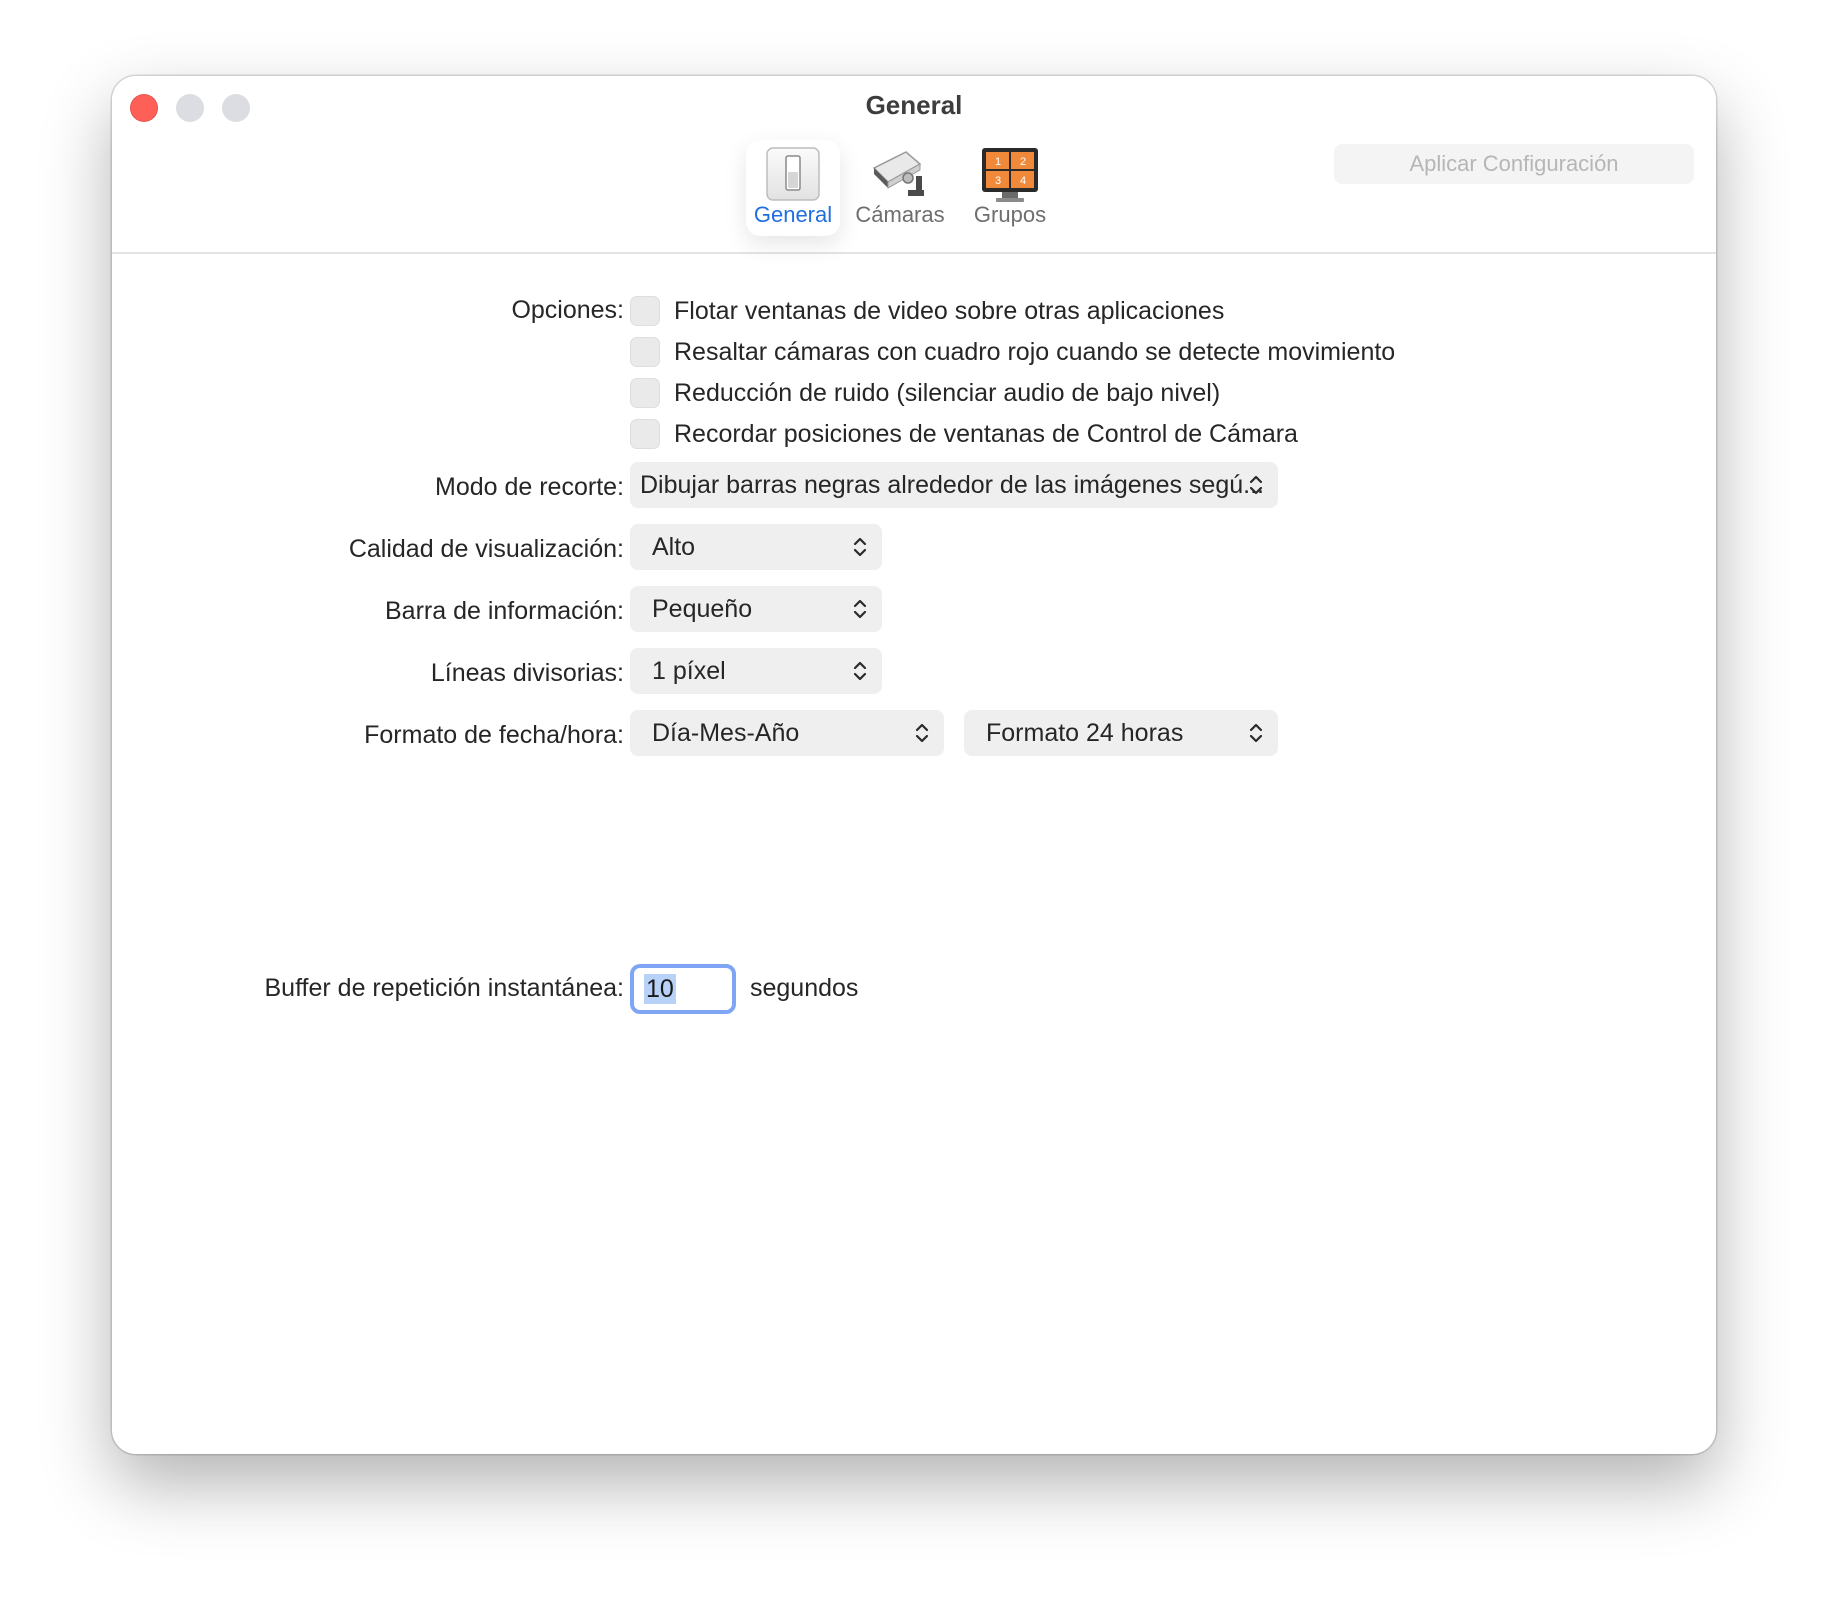 The width and height of the screenshot is (1824, 1600). I want to click on tab-groups-label: Grupos, so click(1010, 214).